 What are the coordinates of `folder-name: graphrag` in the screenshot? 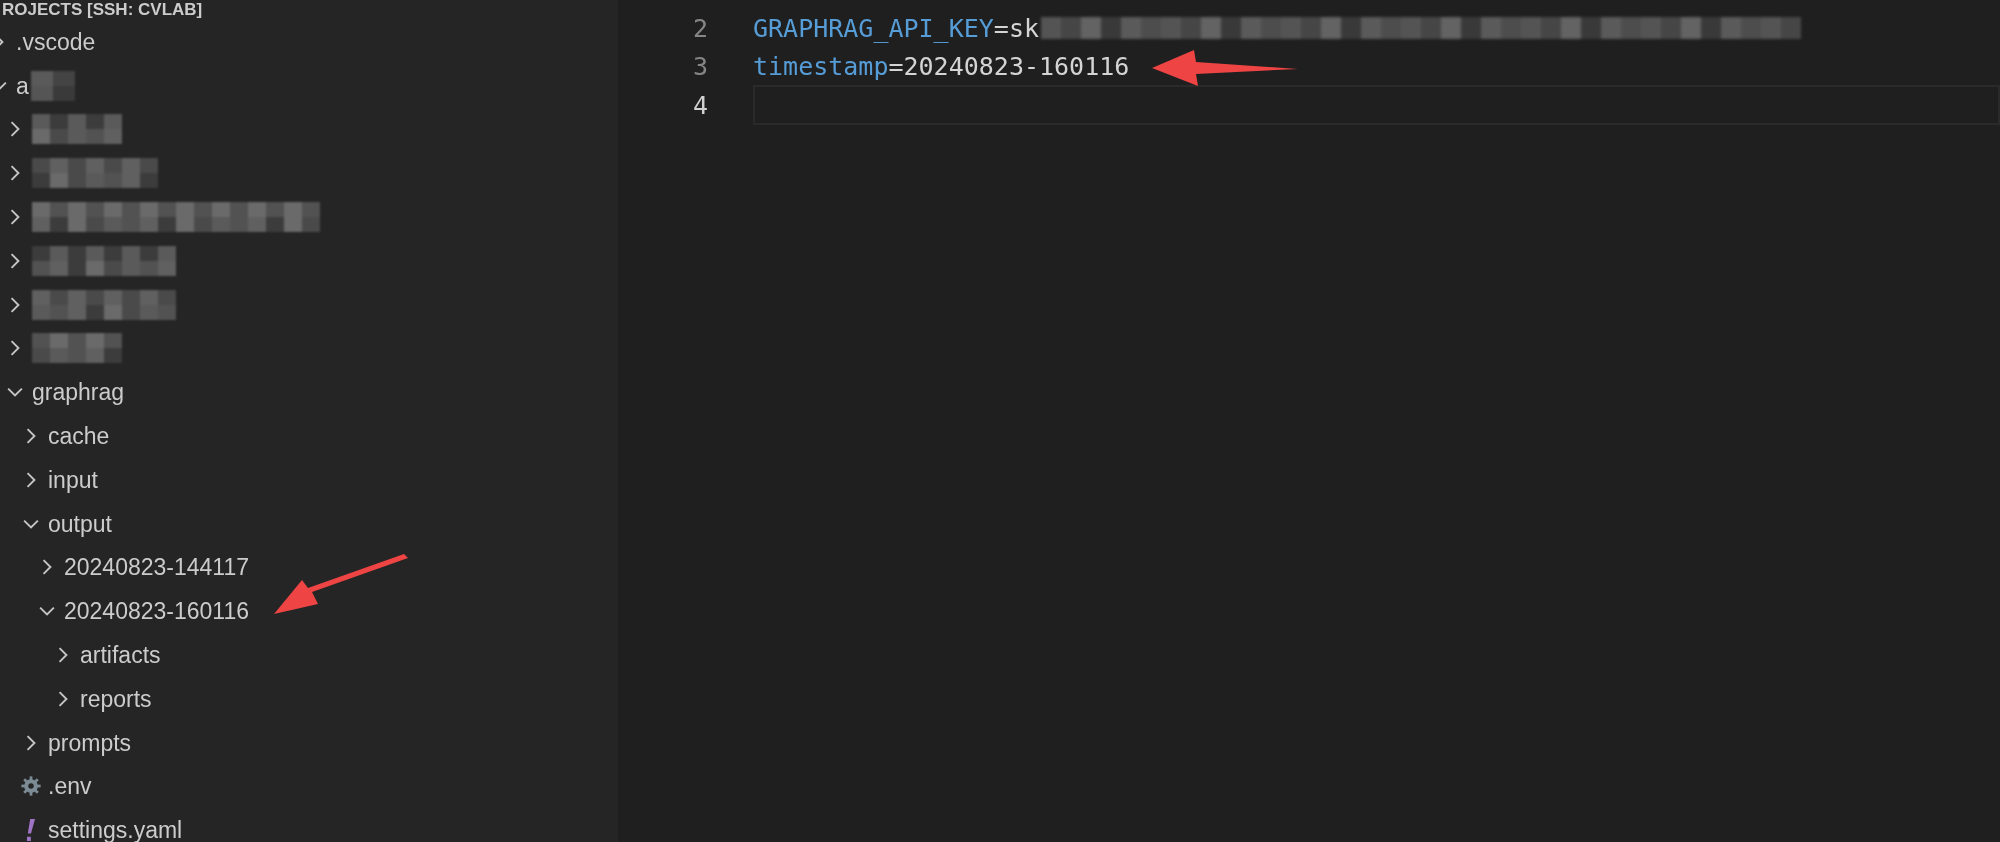 It's located at (78, 392).